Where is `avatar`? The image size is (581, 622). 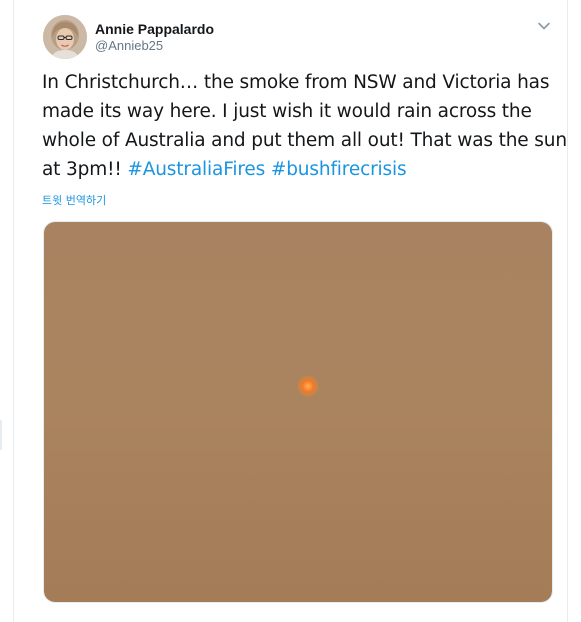 avatar is located at coordinates (65, 37).